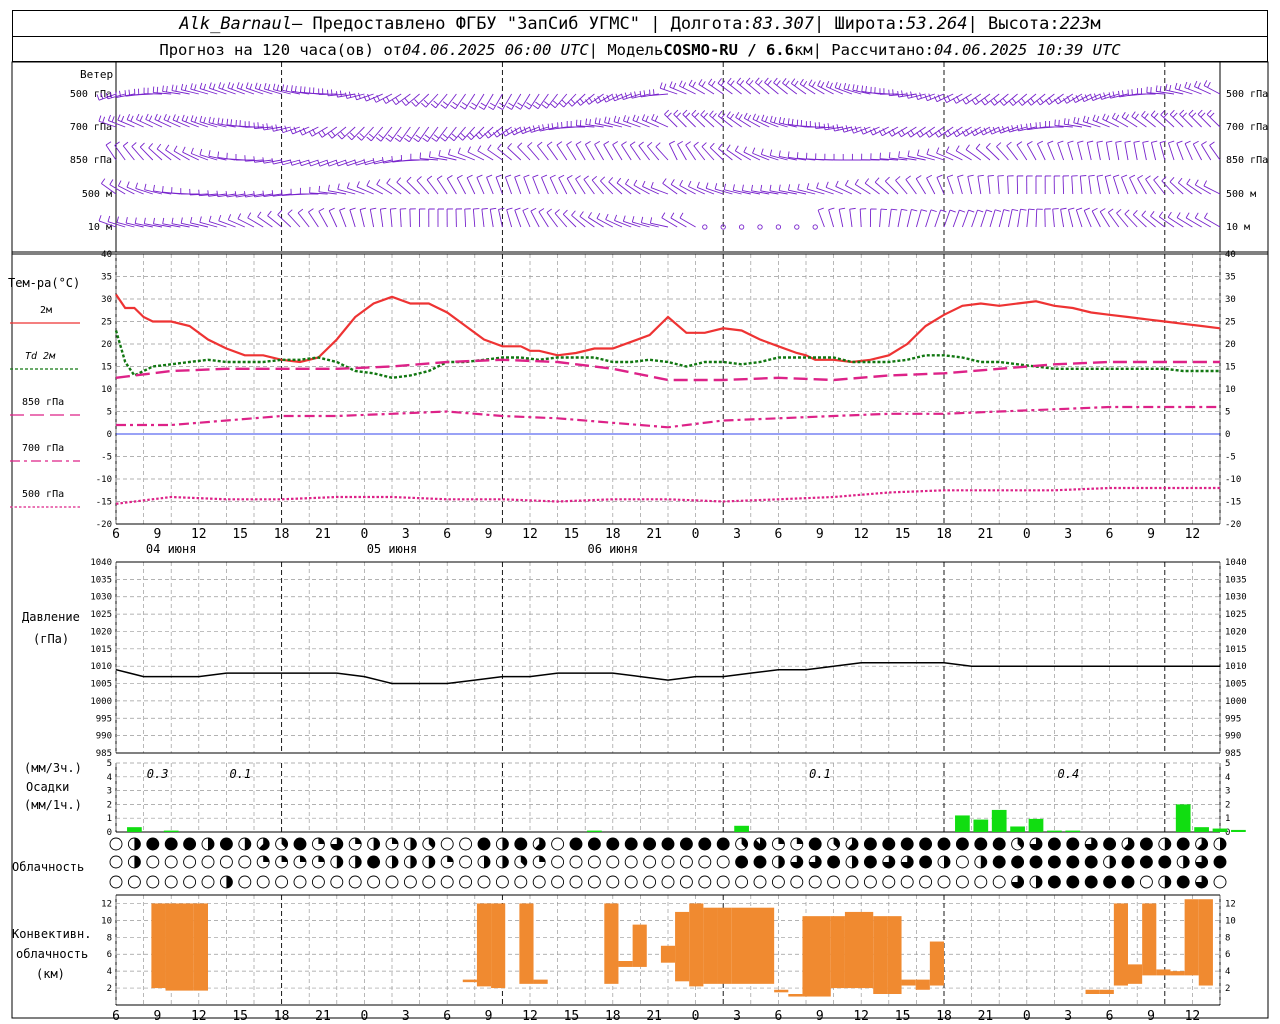  I want to click on cloud-panel: Облачность, so click(619, 863).